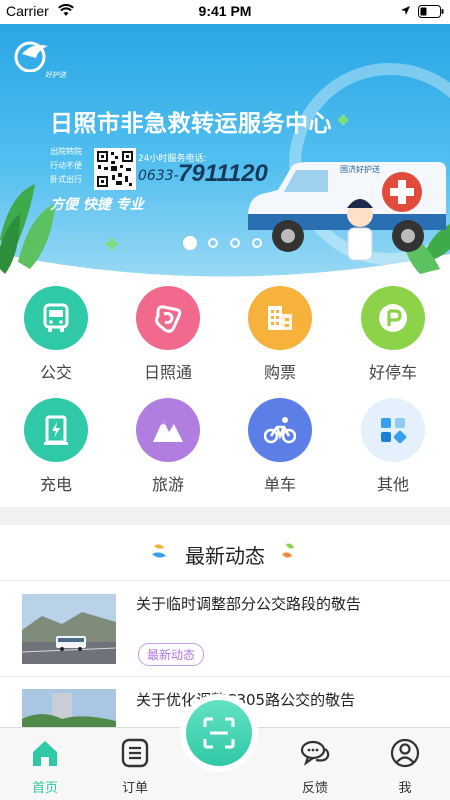  I want to click on grid-item-rizhaotong: 日照通, so click(168, 336).